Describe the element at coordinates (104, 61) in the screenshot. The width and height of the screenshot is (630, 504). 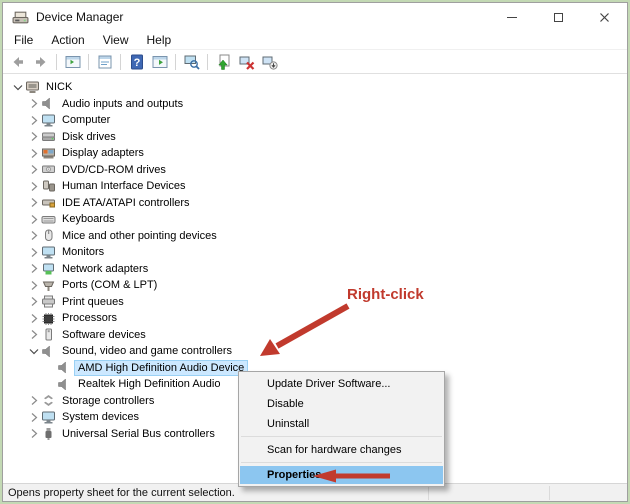
I see `properties-toolbar-button` at that location.